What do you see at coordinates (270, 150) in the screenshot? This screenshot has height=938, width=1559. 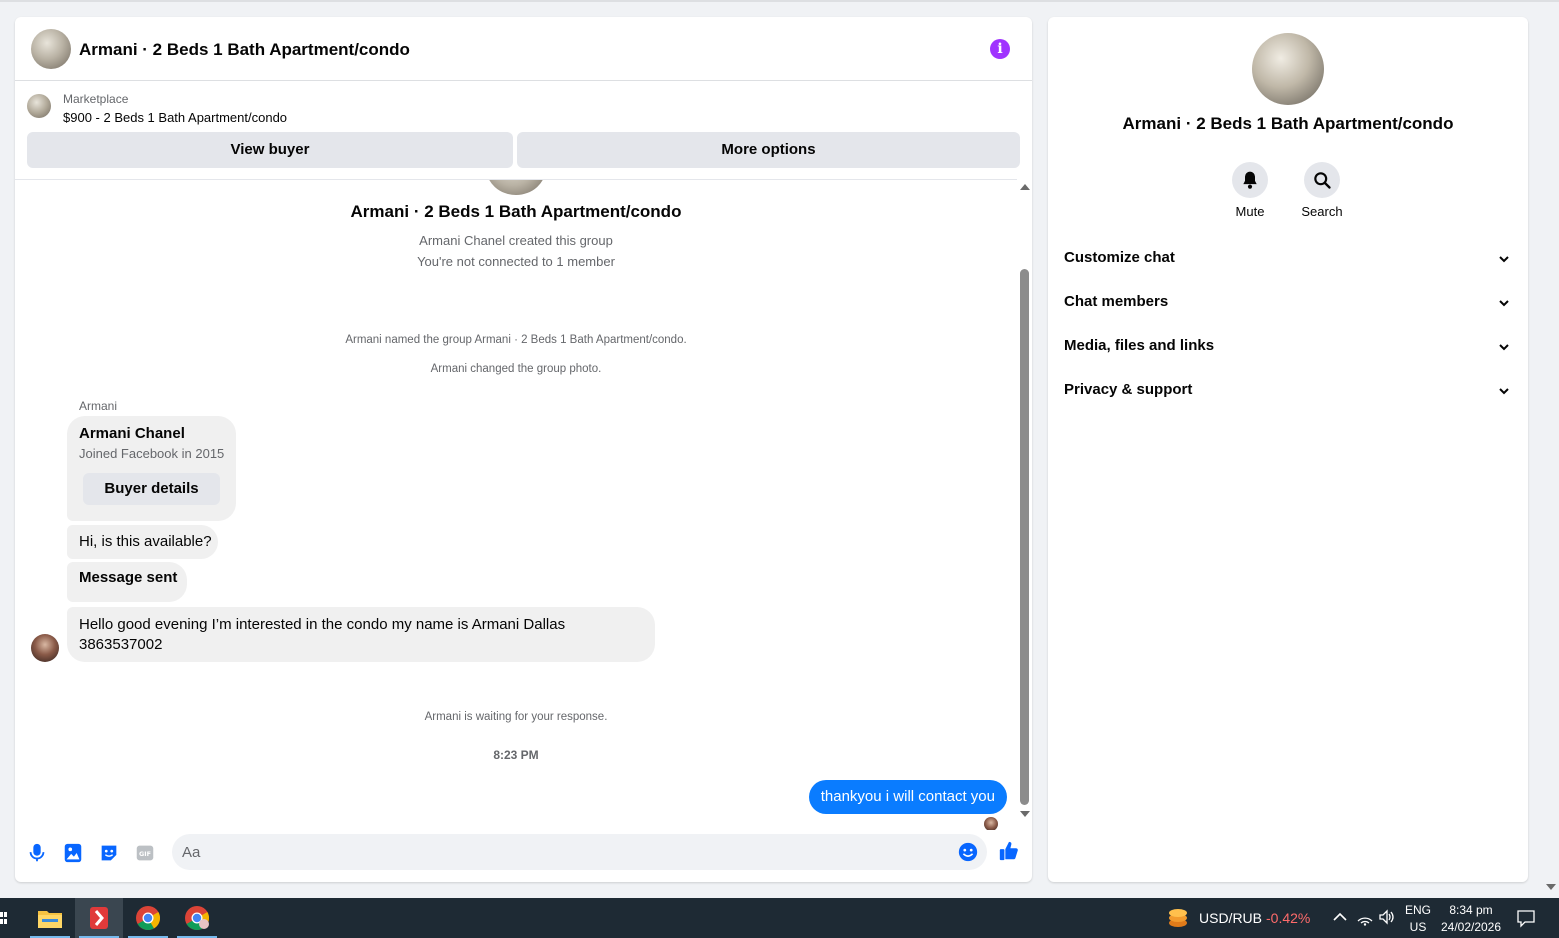 I see `view-buyer-button: View buyer` at bounding box center [270, 150].